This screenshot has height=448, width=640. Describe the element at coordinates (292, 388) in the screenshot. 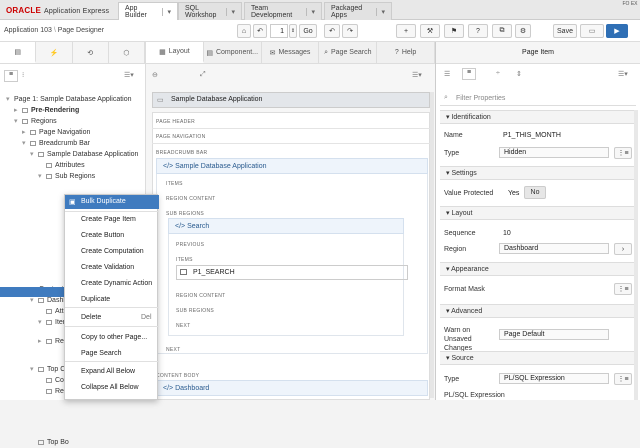

I see `dashboard-region-header: </> Dashboard` at that location.